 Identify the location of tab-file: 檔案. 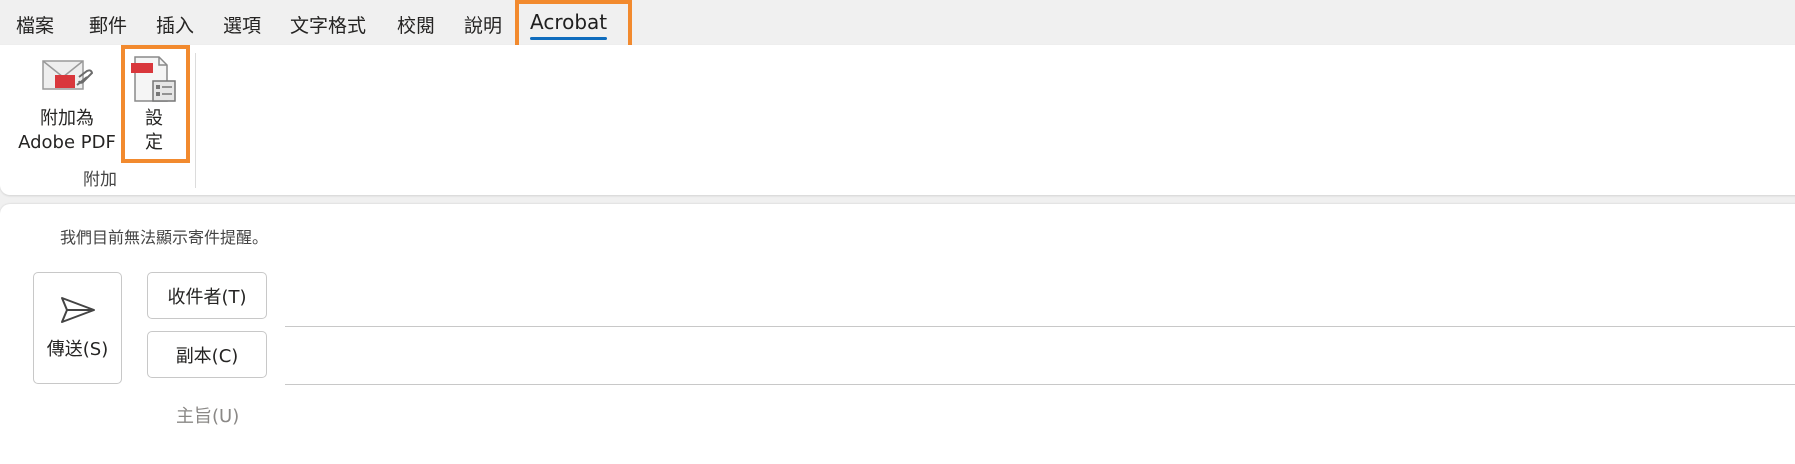
(35, 24).